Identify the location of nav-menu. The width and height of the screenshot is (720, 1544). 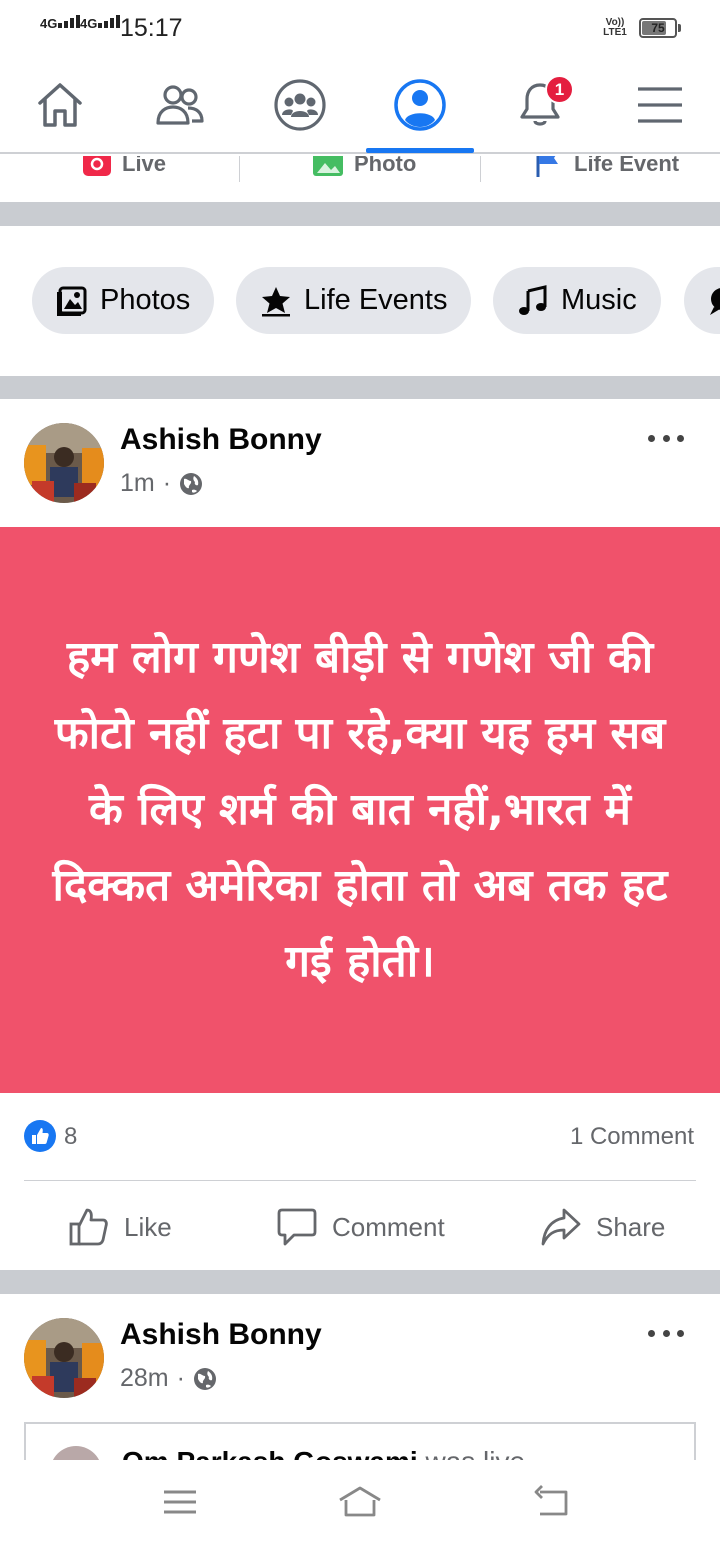
(660, 105).